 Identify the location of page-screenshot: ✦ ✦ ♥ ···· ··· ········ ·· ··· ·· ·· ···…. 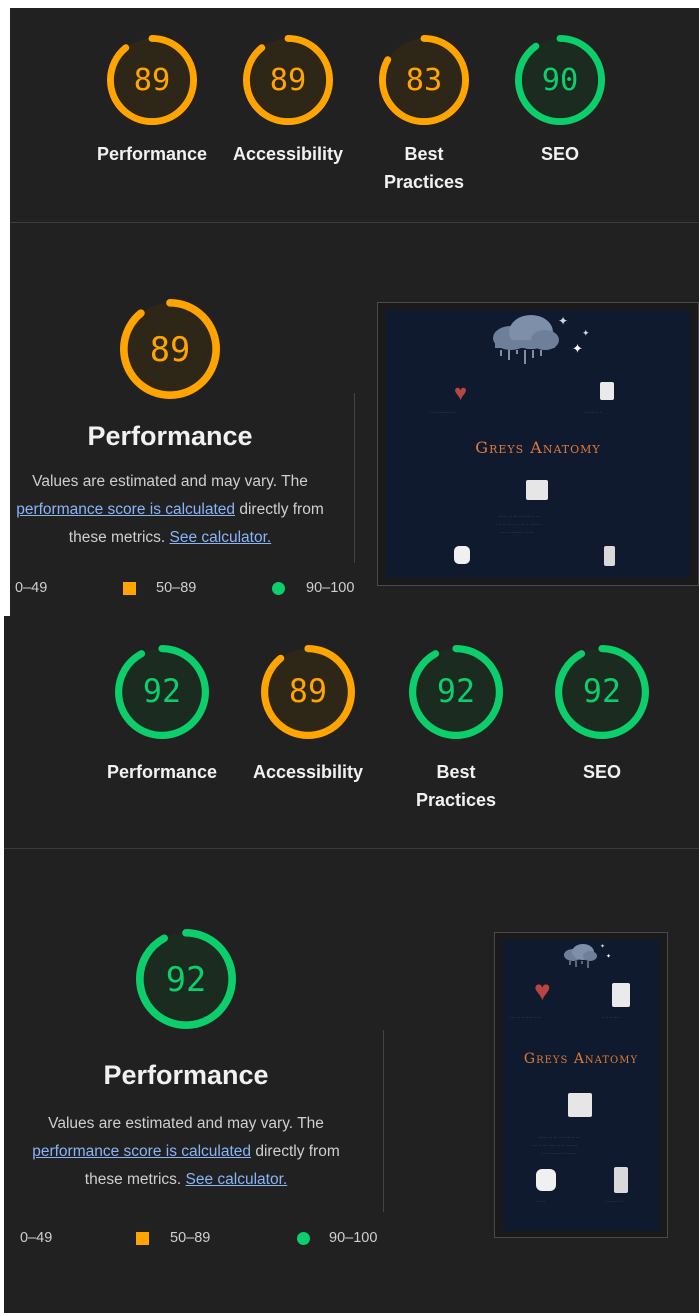
(581, 1085).